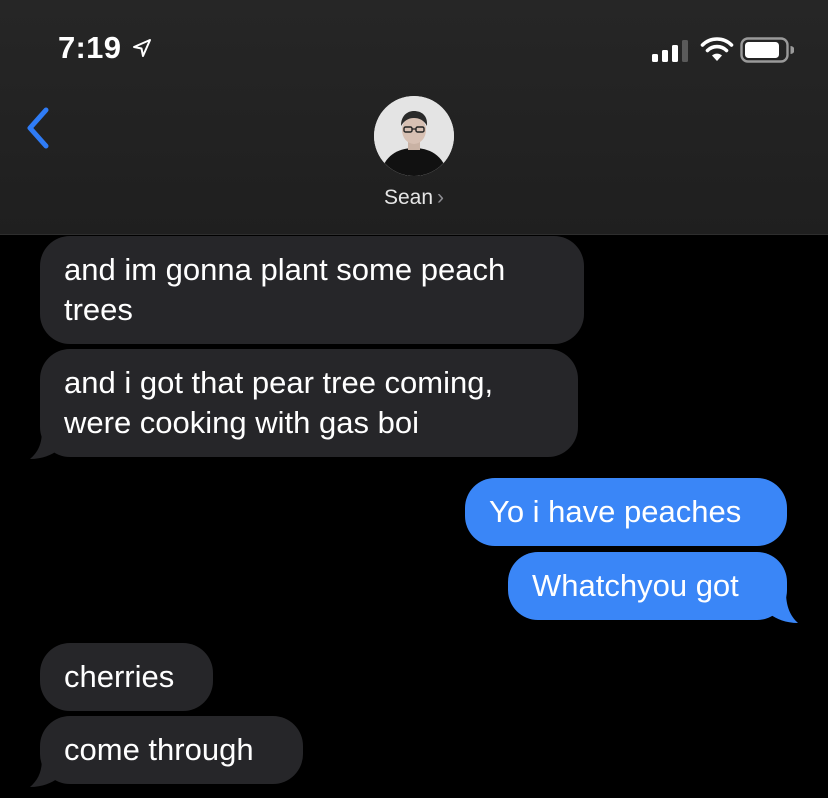  I want to click on incoming-message: come through, so click(171, 750).